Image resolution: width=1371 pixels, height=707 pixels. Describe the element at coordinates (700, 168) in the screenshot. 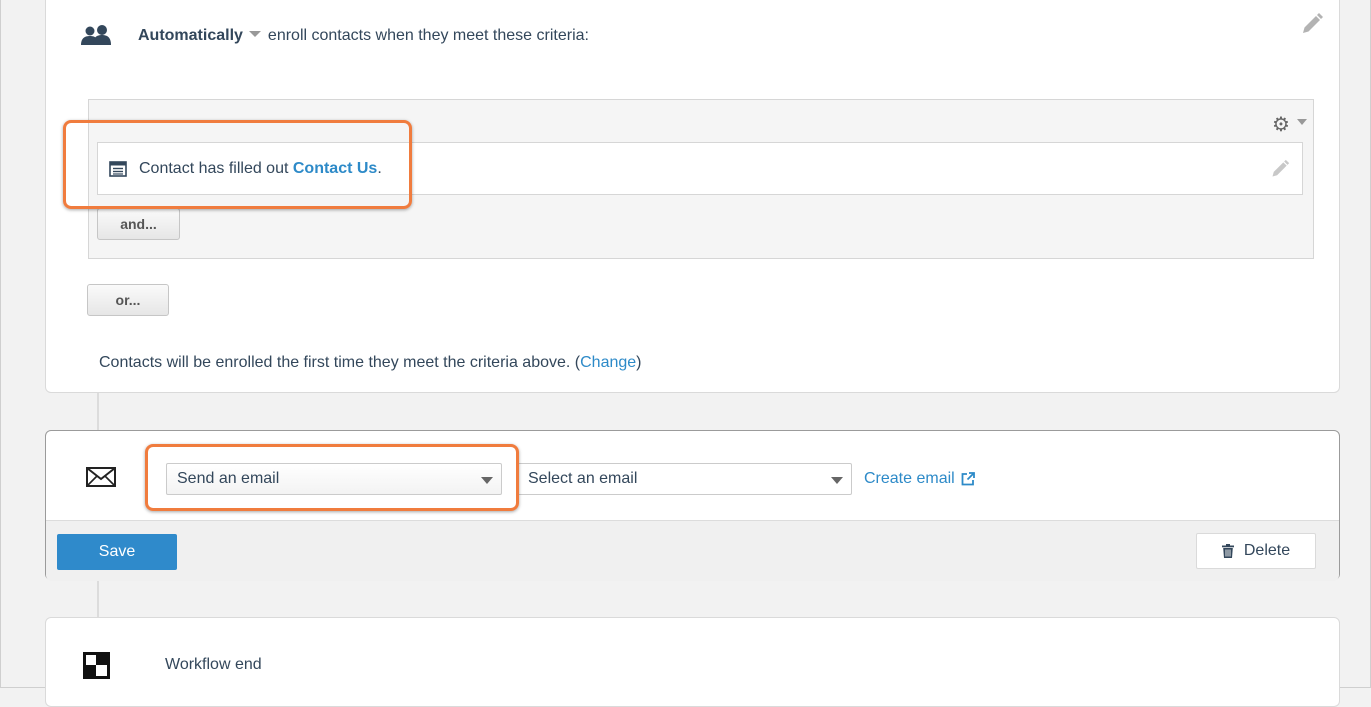

I see `filter-condition-row: Contact has filled out Contact Us.` at that location.